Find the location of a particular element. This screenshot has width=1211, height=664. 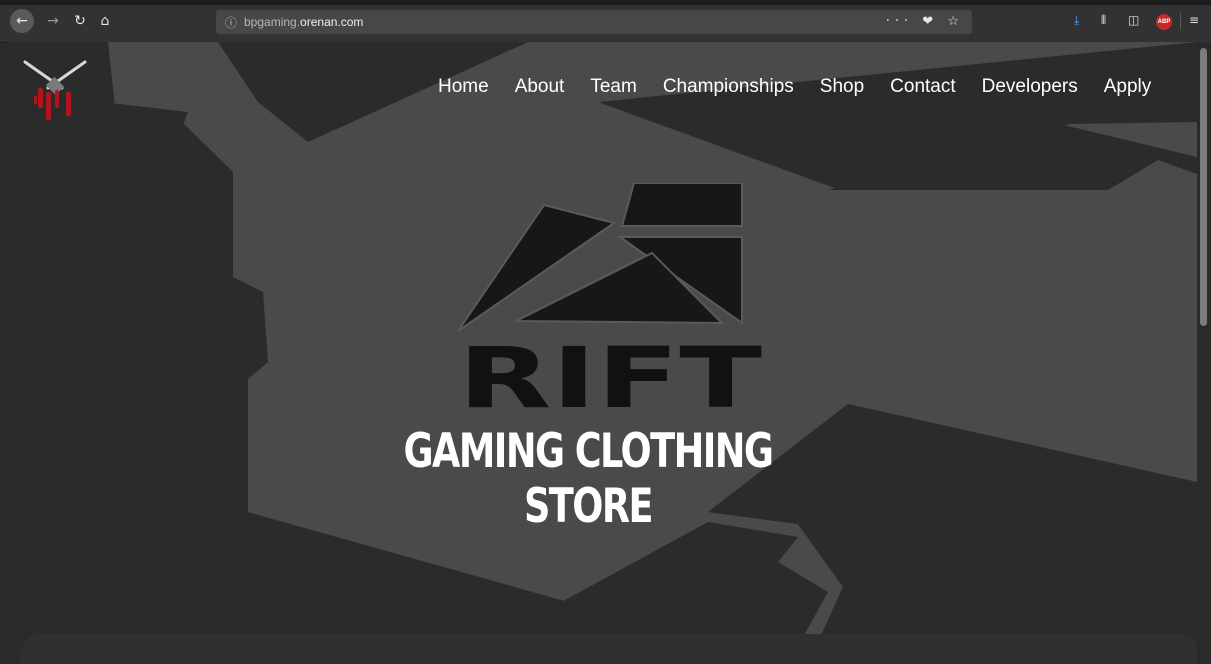

rift-logo-text: RIFT is located at coordinates (610, 374).